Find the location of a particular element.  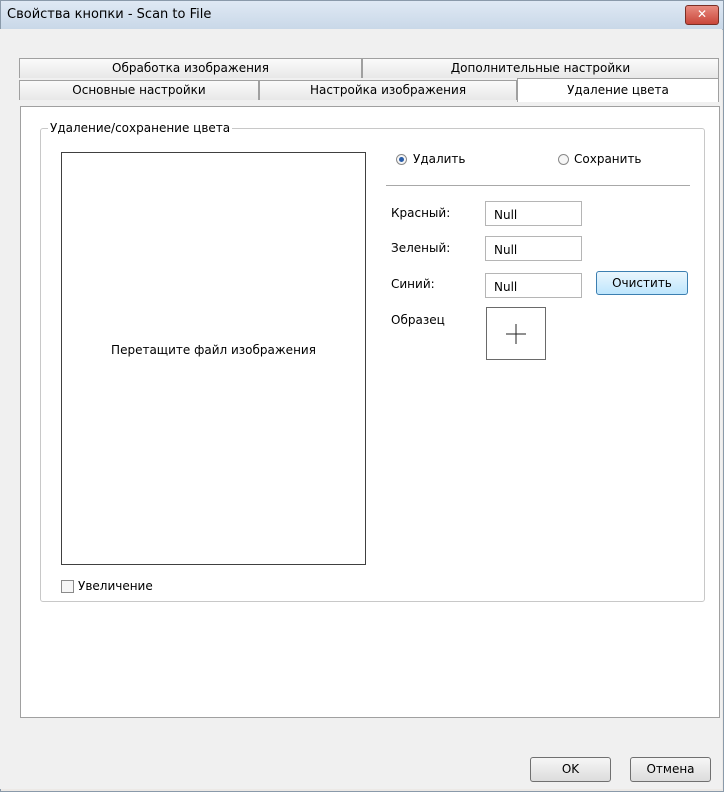

tab-image-settings: Настройка изображения is located at coordinates (388, 90).